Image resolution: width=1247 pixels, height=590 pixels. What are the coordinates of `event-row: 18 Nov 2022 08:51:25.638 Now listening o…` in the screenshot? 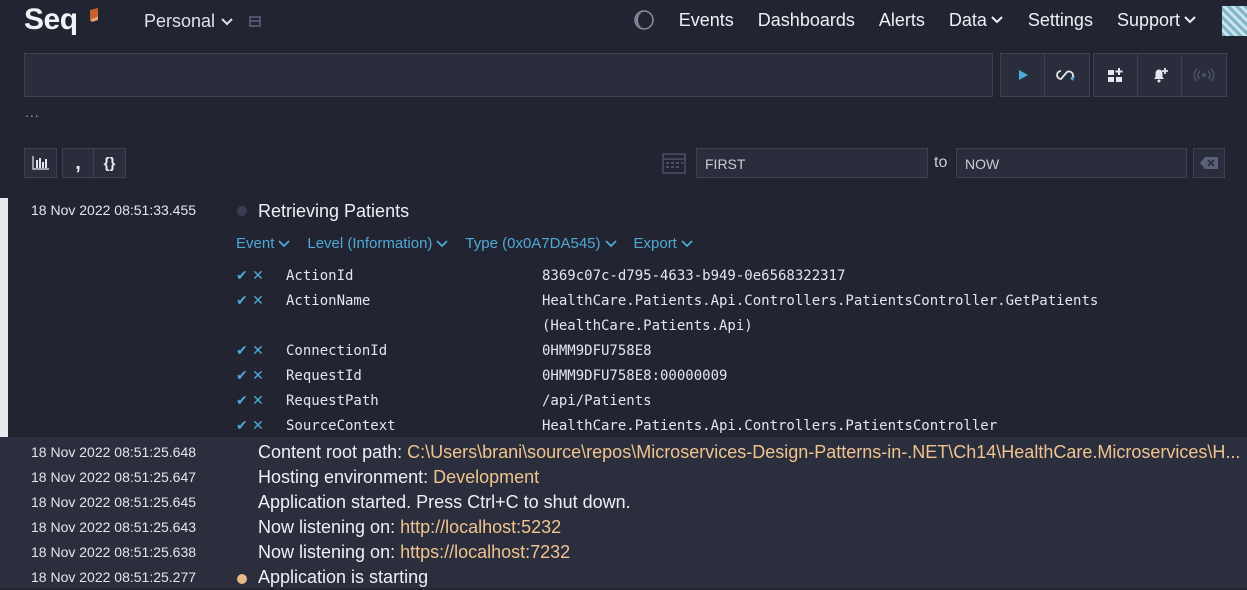 It's located at (623, 552).